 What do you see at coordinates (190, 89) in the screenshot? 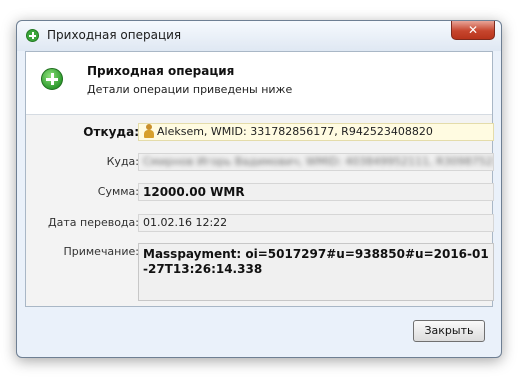
I see `header-subtitle: Детали операции приведены ниже` at bounding box center [190, 89].